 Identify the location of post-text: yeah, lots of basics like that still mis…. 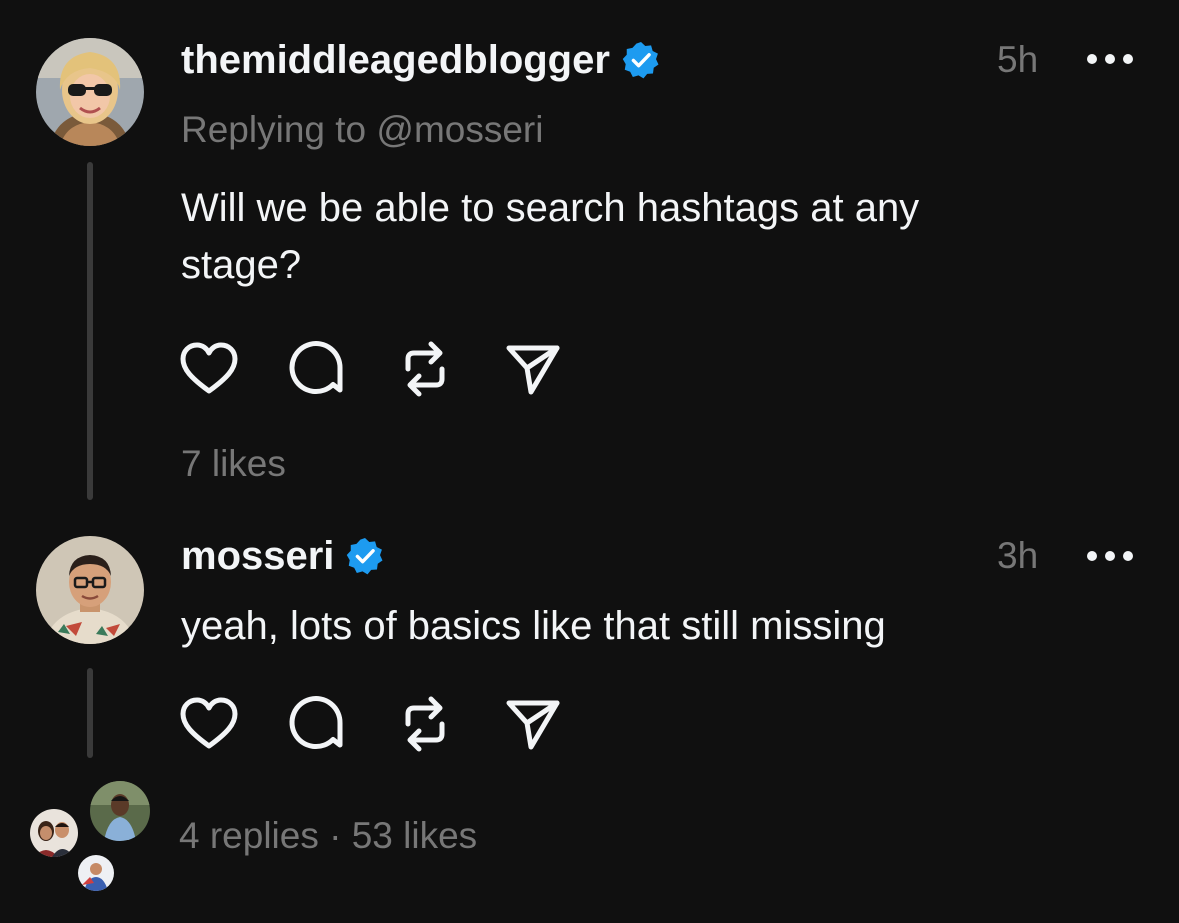
(533, 626).